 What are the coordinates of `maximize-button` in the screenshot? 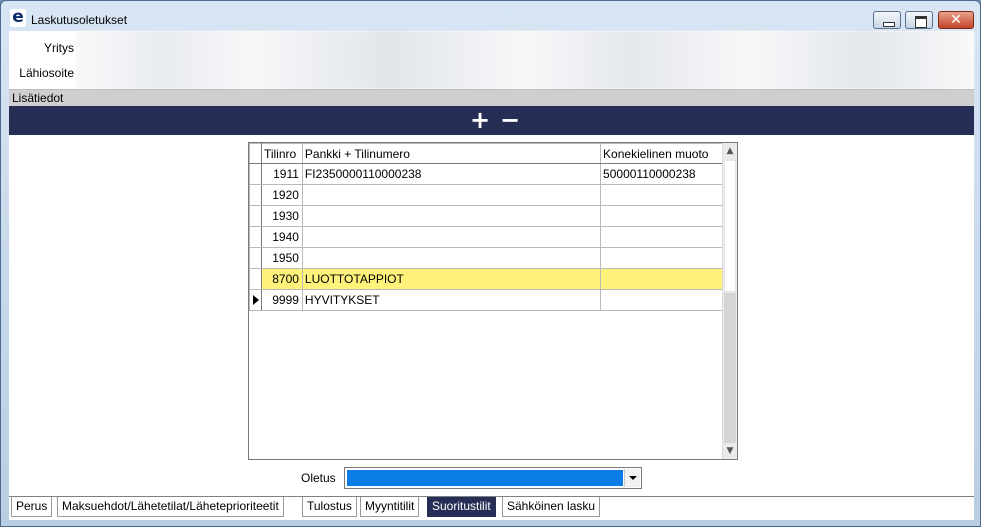 It's located at (919, 20).